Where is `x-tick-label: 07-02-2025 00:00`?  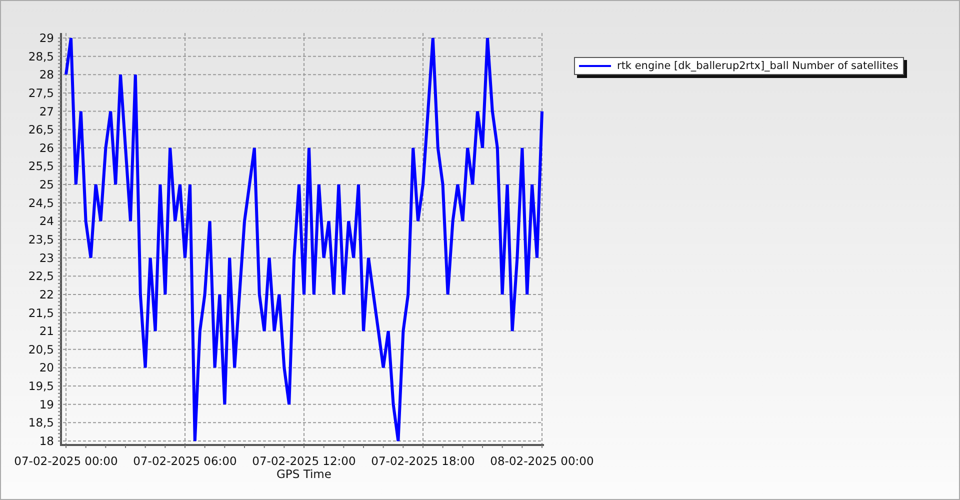 x-tick-label: 07-02-2025 00:00 is located at coordinates (66, 461).